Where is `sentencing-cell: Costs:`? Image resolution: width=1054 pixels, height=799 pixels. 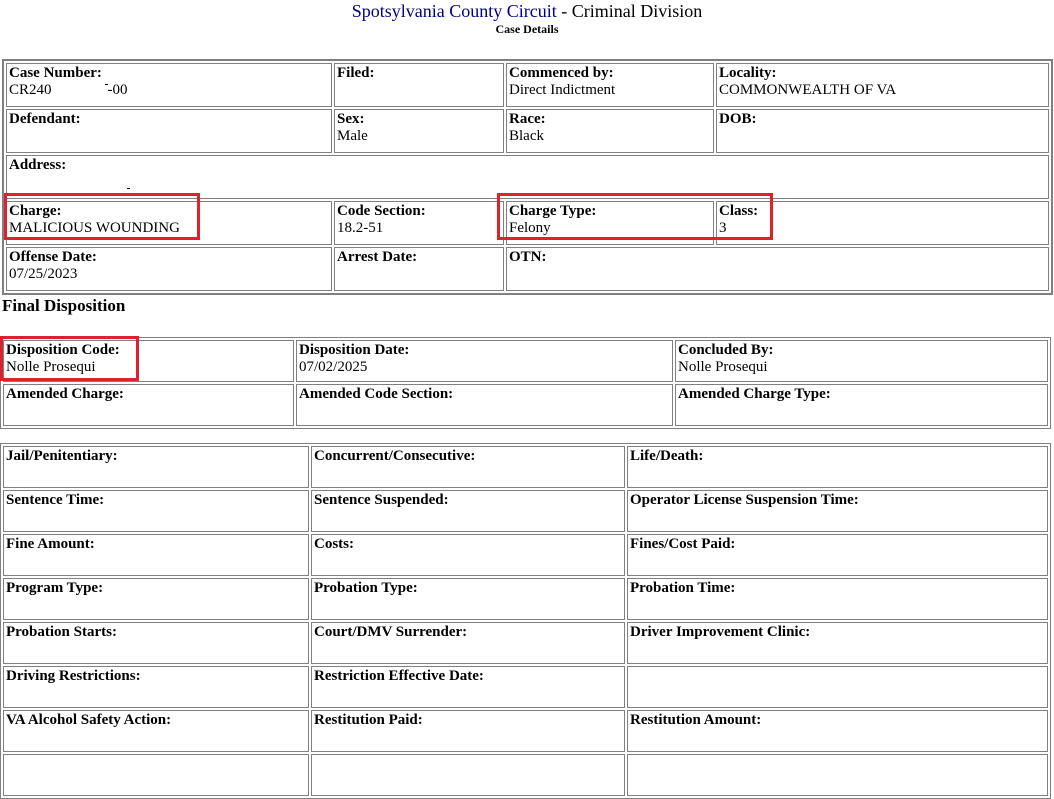
sentencing-cell: Costs: is located at coordinates (468, 555).